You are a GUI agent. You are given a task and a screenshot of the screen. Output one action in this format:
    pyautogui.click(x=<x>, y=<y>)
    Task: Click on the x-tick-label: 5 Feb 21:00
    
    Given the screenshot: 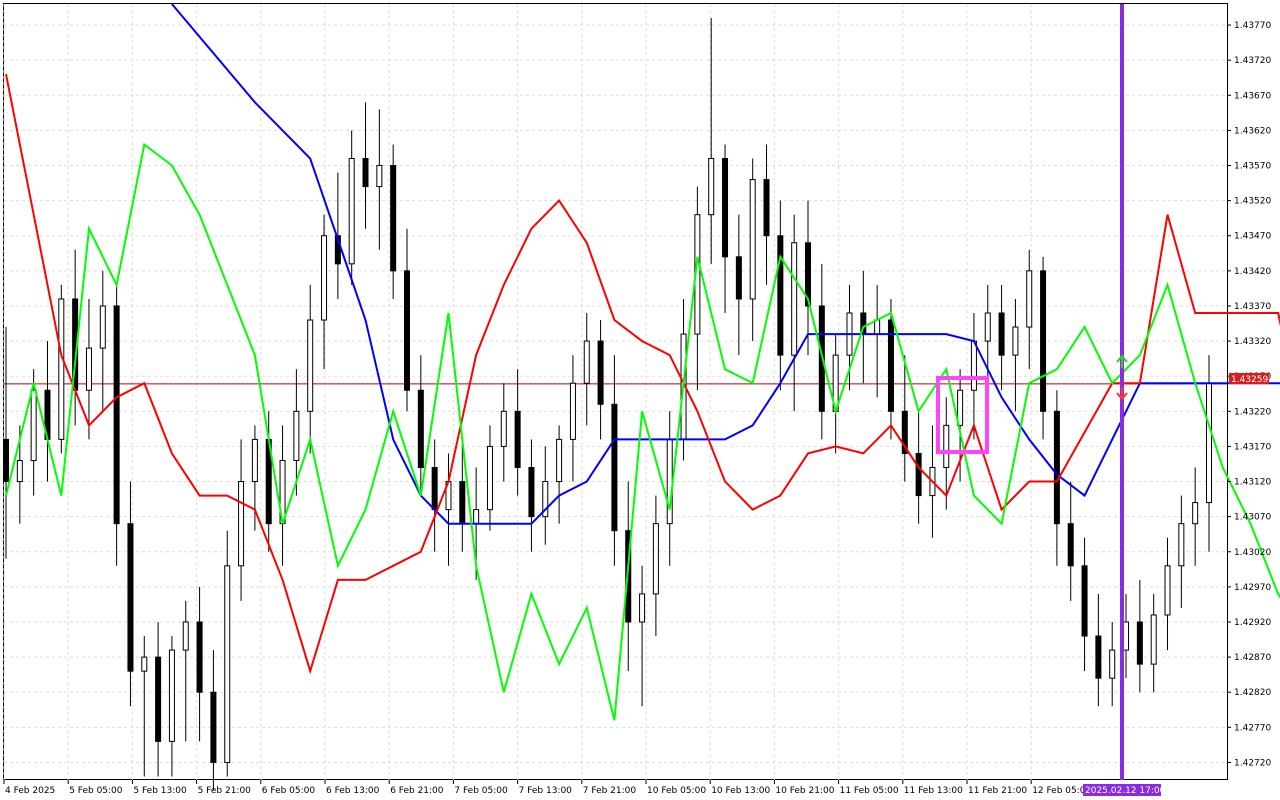 What is the action you would take?
    pyautogui.click(x=225, y=791)
    